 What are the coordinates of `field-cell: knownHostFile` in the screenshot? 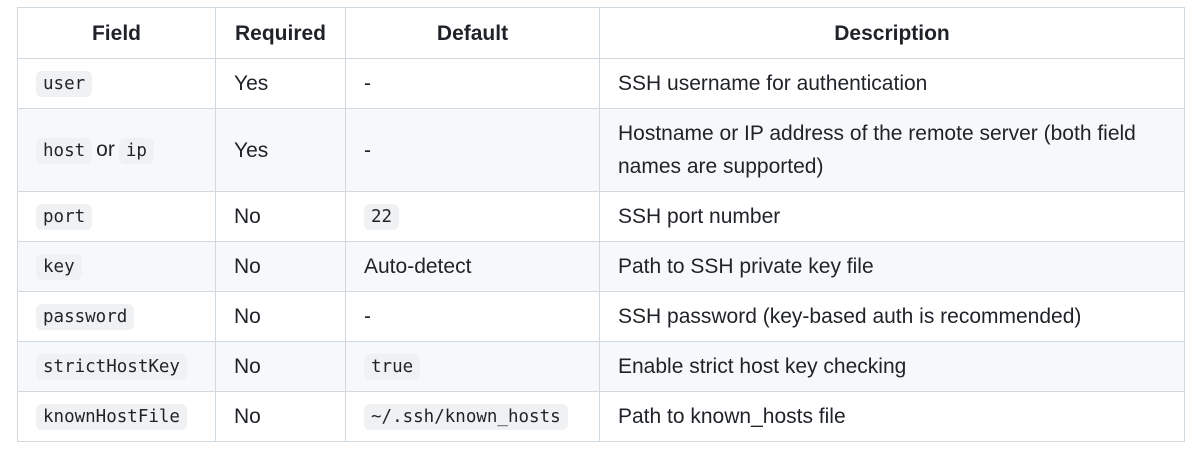 It's located at (116, 416).